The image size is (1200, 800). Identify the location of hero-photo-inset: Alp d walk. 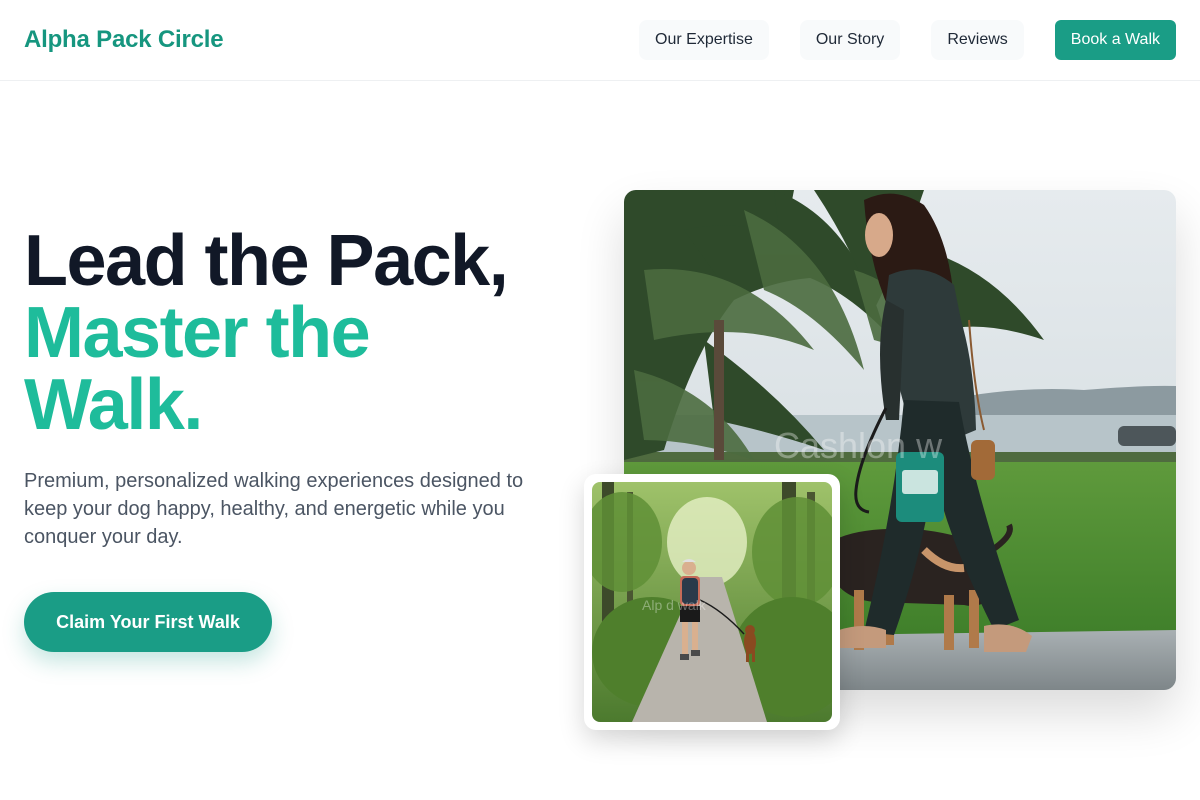
(712, 602).